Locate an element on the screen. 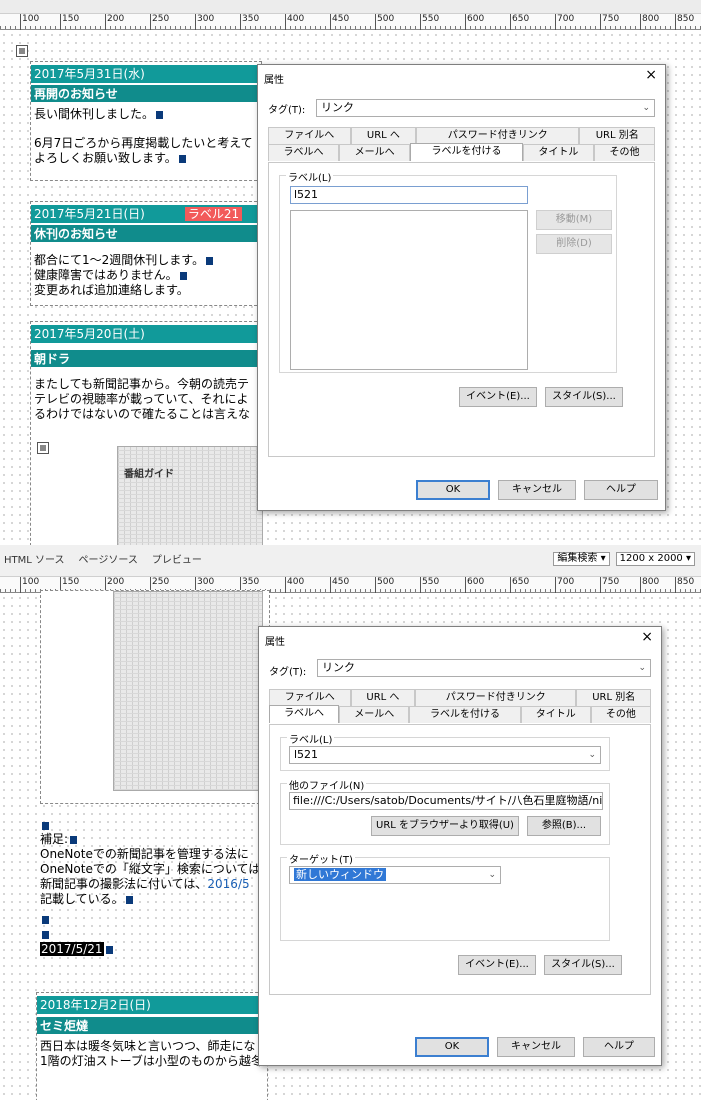 The height and width of the screenshot is (1100, 701). post-line: 1階の灯油ストーブは小型のものから越冬用の大型に変えた。 is located at coordinates (153, 1061).